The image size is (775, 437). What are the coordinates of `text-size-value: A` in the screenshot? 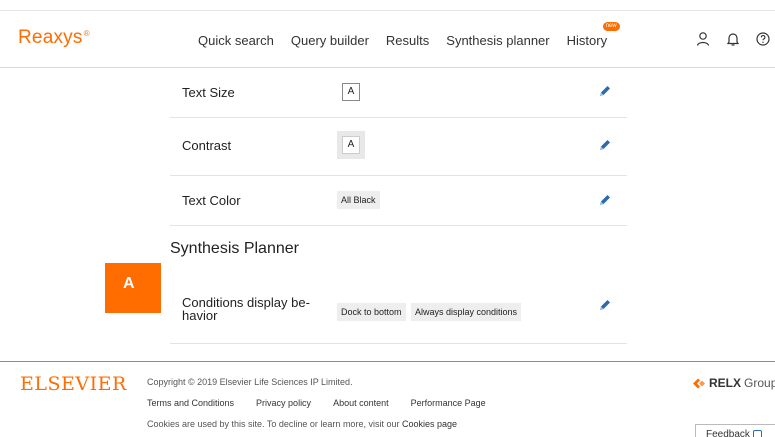 It's located at (351, 92).